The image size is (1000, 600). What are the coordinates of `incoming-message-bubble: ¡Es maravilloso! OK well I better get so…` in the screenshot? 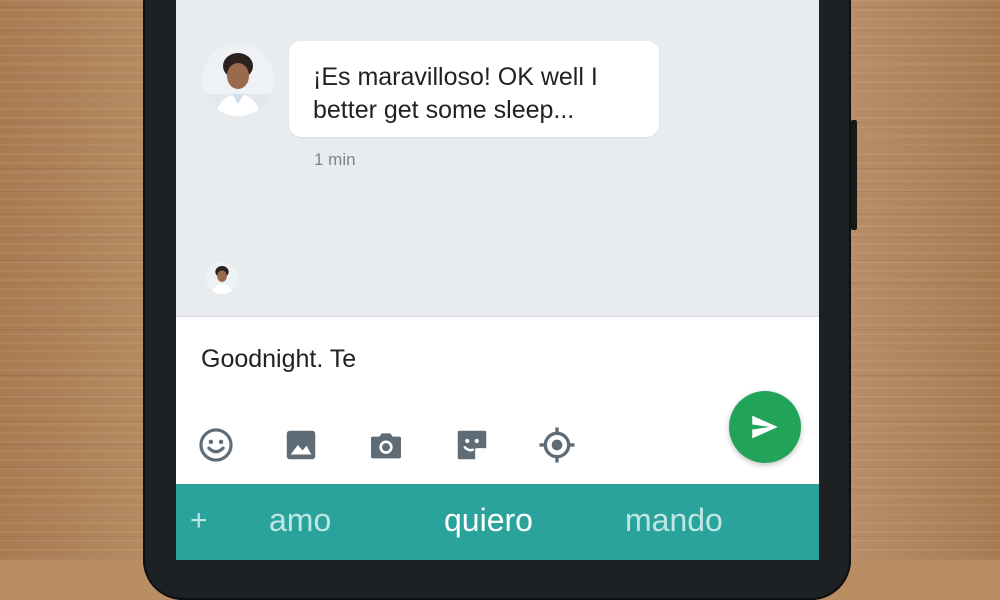 It's located at (474, 89).